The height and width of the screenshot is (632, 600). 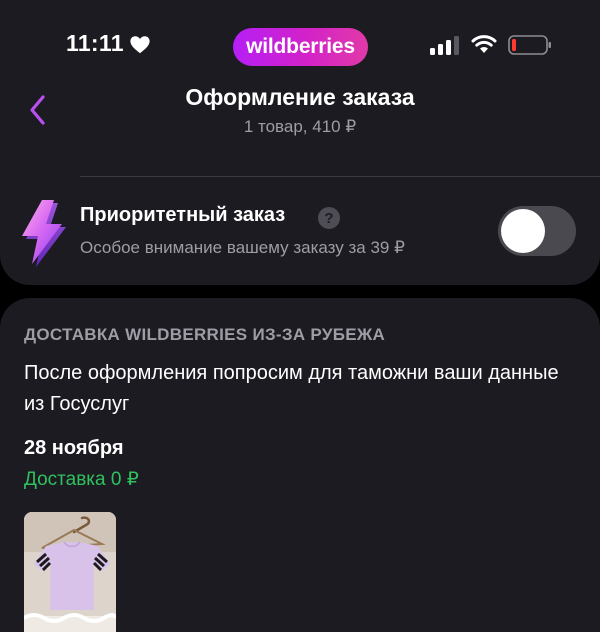 I want to click on priority-order-title: Приоритетный заказ, so click(x=183, y=215).